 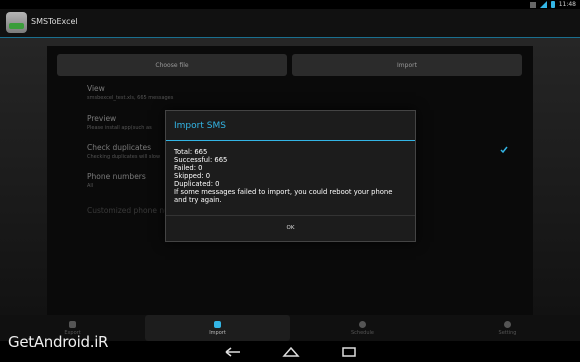 What do you see at coordinates (58, 342) in the screenshot?
I see `watermark: GetAndroid.iR` at bounding box center [58, 342].